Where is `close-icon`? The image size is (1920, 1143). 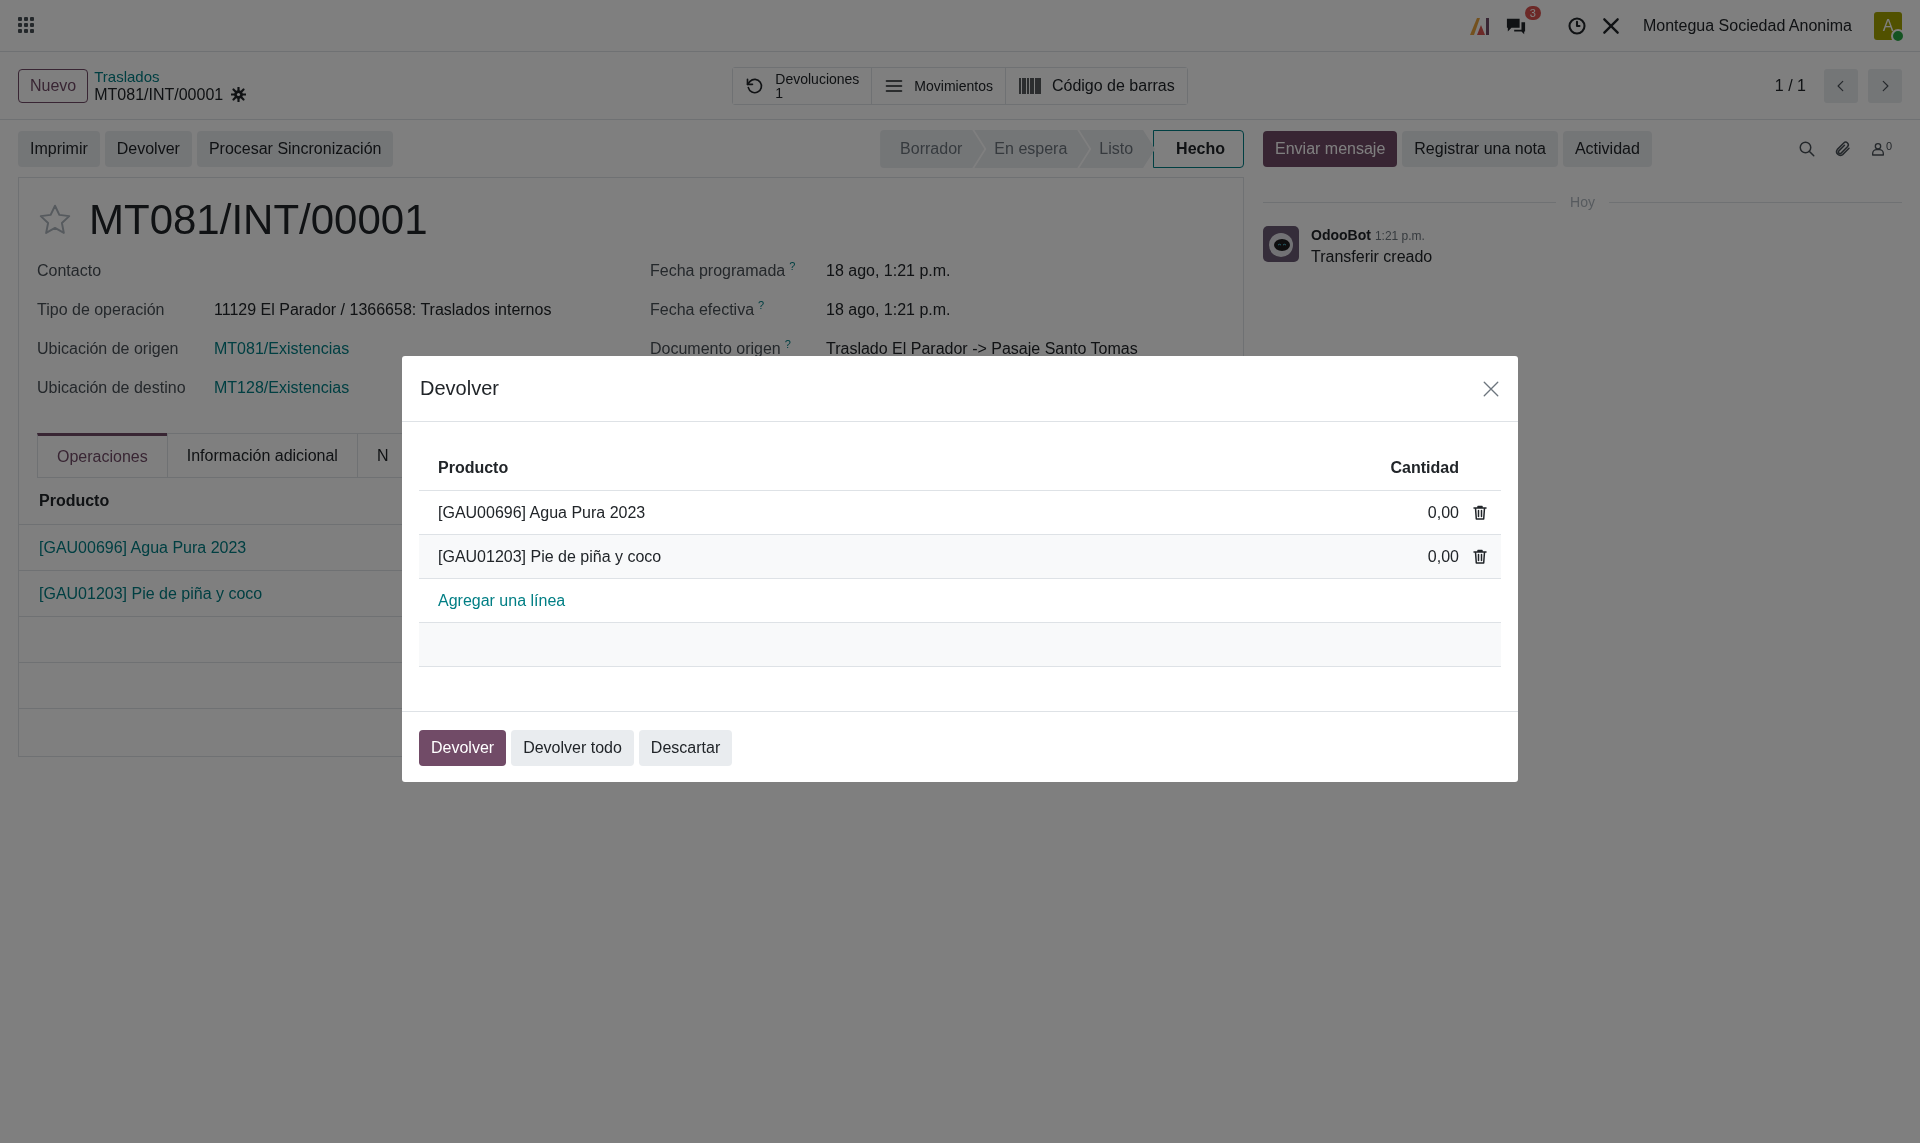
close-icon is located at coordinates (1491, 388).